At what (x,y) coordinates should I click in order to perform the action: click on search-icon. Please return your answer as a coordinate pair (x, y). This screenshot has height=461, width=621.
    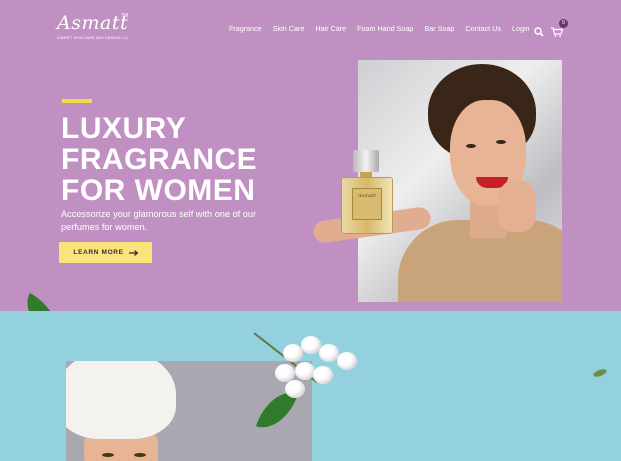
    Looking at the image, I should click on (539, 30).